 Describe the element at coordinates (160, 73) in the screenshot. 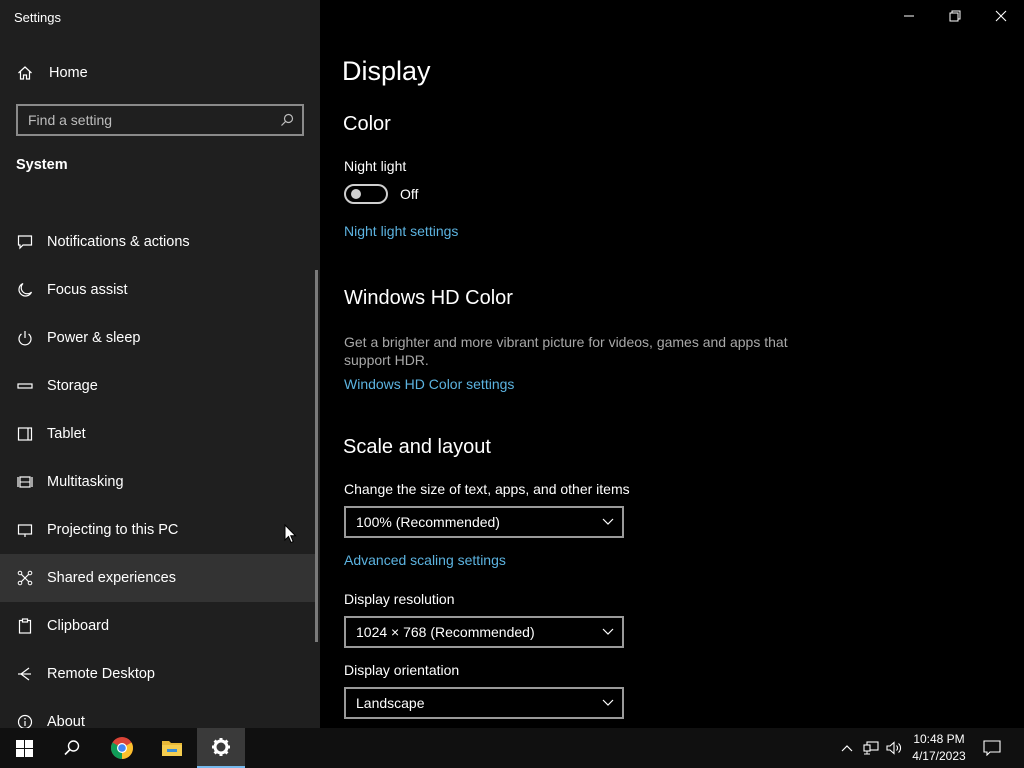

I see `sidebar-item-home: Home` at that location.